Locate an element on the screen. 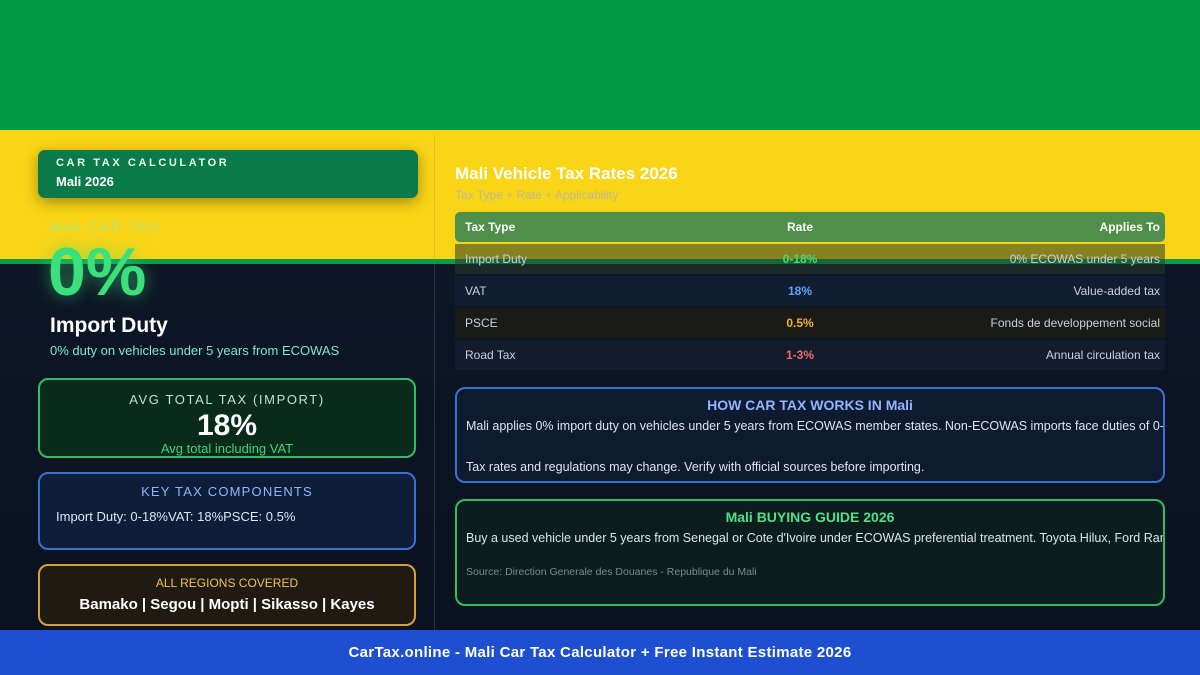  table-header-row: Tax Type Rate Applies To is located at coordinates (810, 227).